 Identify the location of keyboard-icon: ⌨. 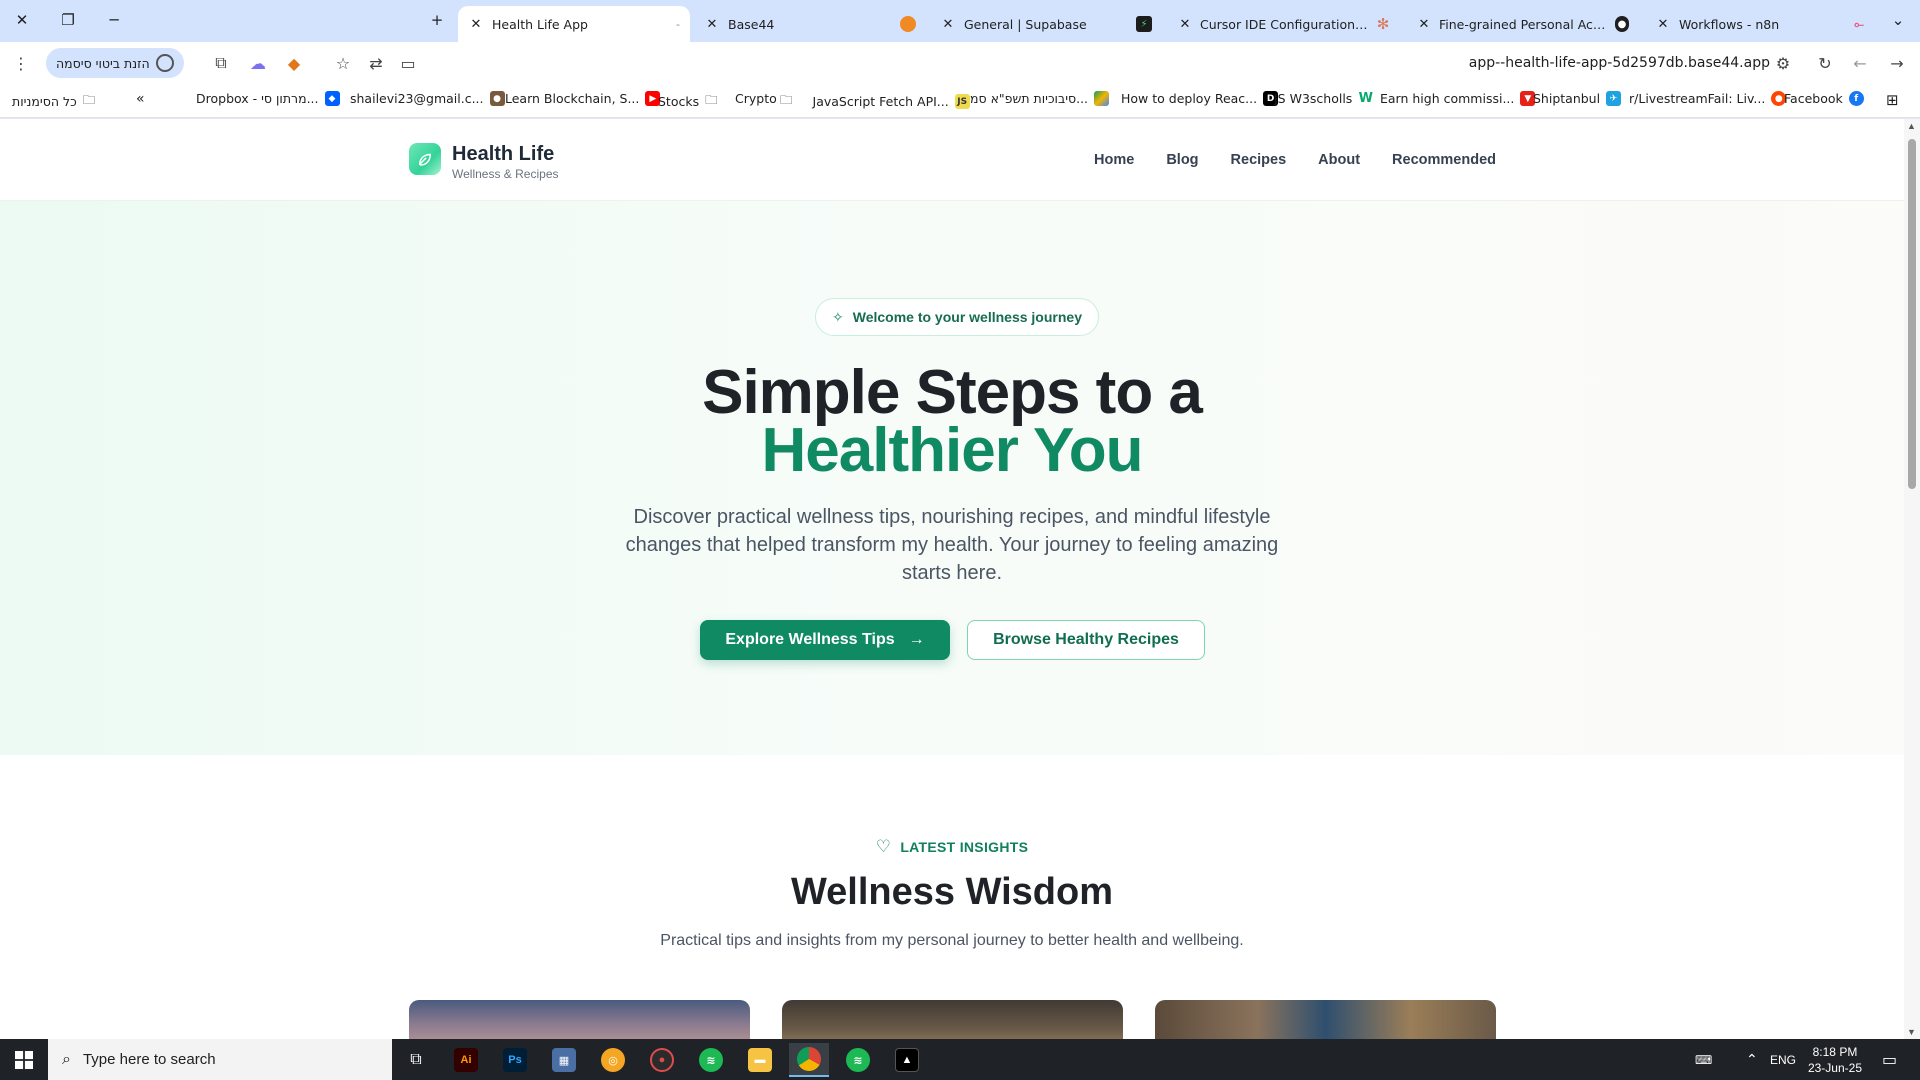
(1703, 1059).